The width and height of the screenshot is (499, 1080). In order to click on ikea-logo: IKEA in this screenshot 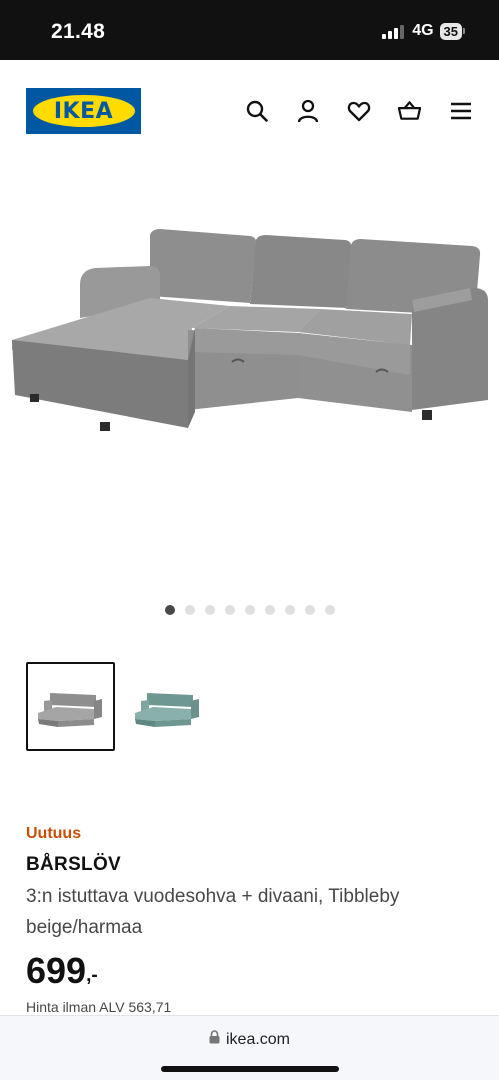, I will do `click(83, 111)`.